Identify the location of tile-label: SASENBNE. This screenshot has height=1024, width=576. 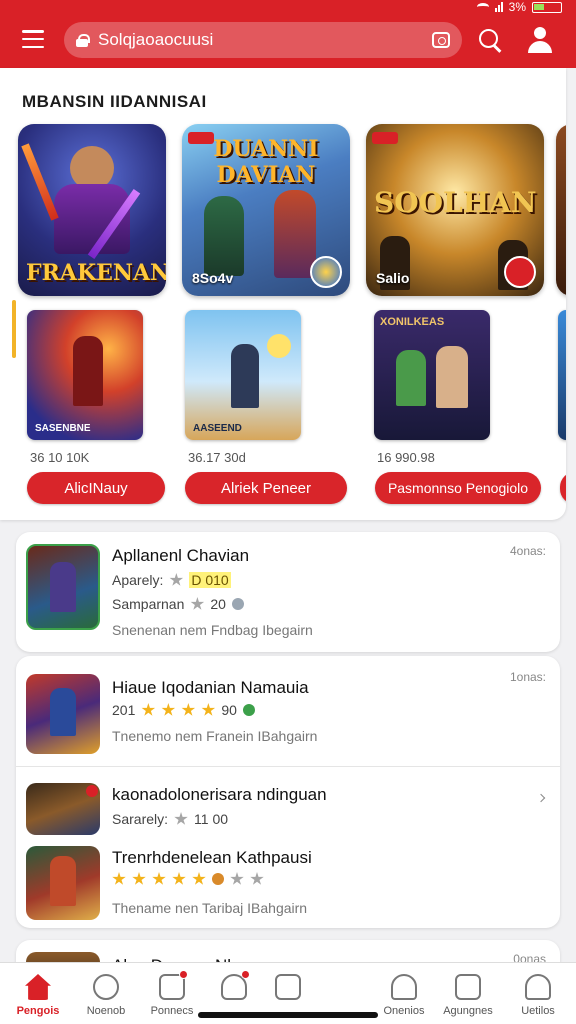
(63, 428).